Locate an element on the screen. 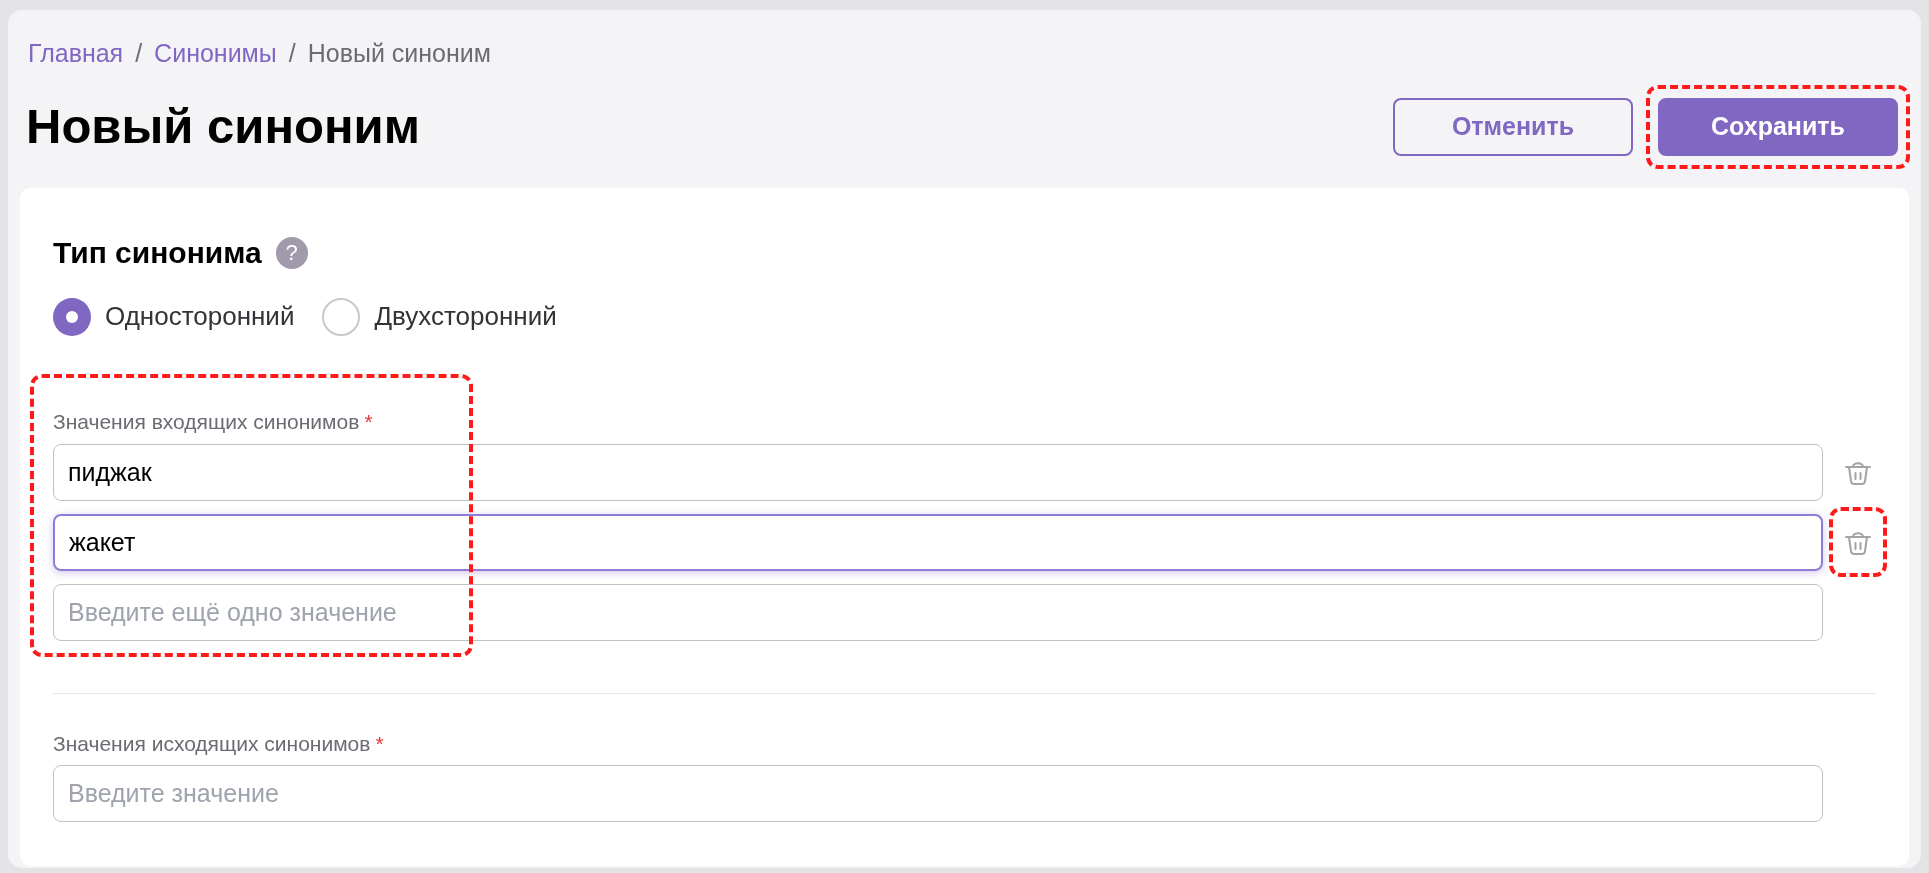 This screenshot has height=873, width=1929. section-title: Тип синонима is located at coordinates (157, 253).